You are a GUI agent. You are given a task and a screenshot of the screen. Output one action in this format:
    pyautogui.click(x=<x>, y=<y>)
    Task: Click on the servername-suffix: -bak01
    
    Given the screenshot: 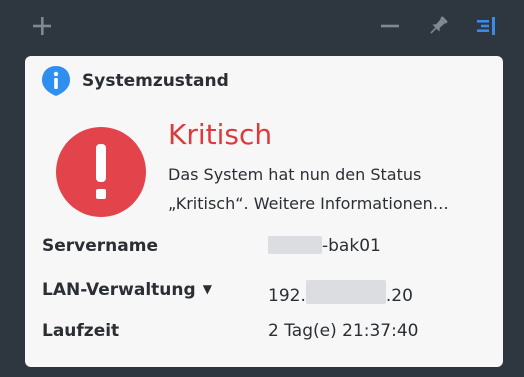 What is the action you would take?
    pyautogui.click(x=351, y=246)
    